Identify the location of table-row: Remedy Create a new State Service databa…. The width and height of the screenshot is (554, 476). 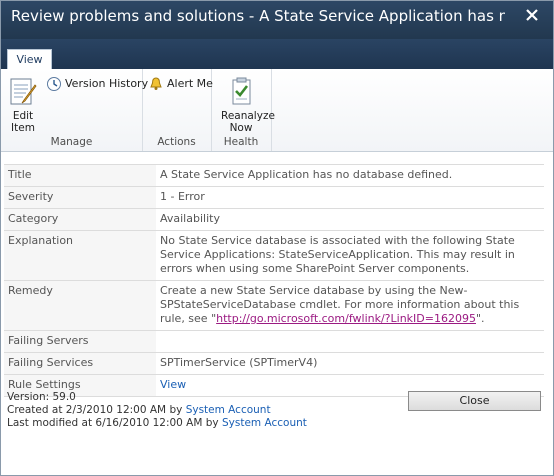
(274, 305).